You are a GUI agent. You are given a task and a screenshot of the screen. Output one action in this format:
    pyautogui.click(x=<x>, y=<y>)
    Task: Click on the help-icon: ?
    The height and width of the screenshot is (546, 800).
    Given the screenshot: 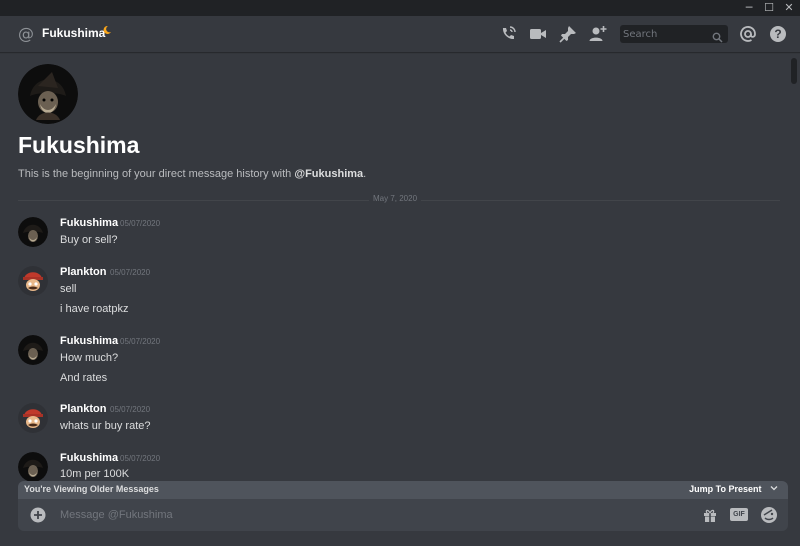 What is the action you would take?
    pyautogui.click(x=778, y=34)
    